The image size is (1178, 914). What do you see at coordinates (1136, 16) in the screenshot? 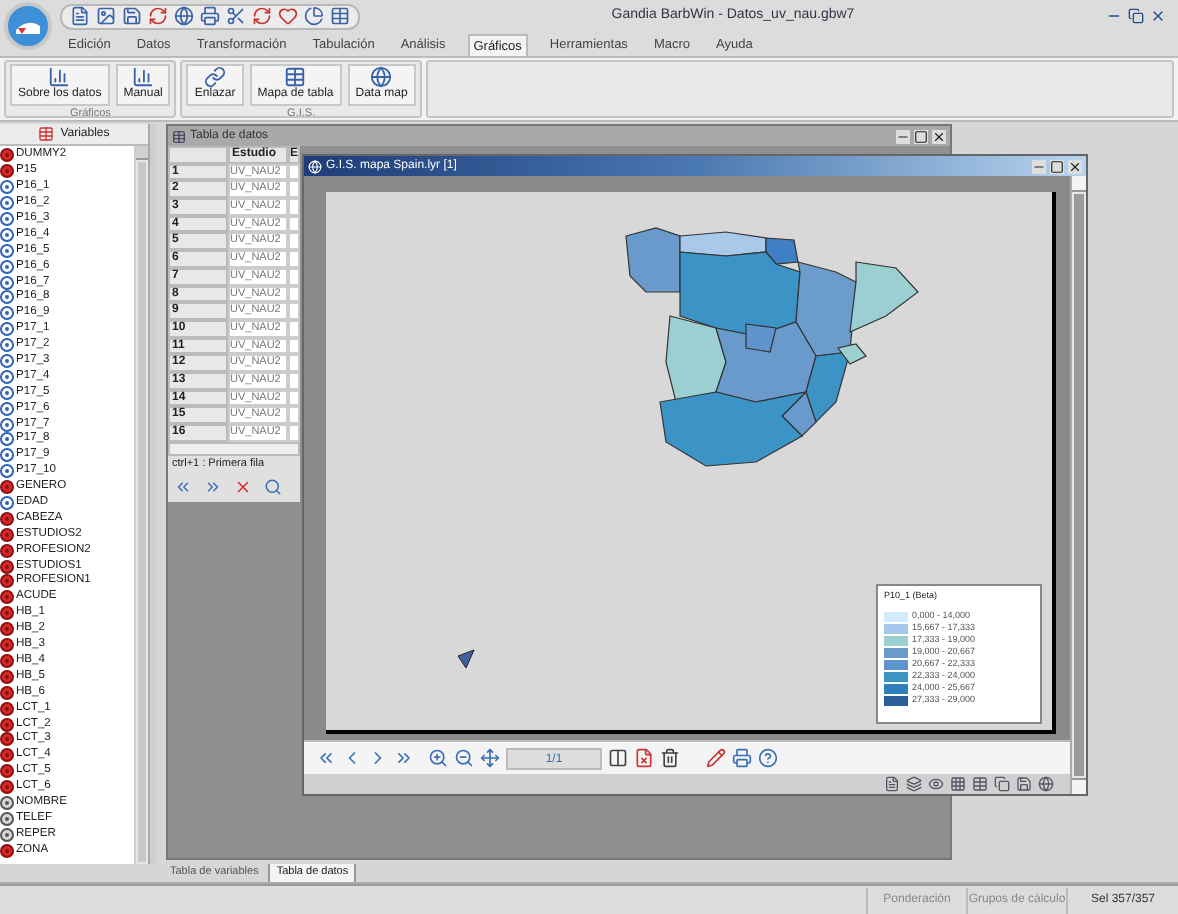
I see `restore-icon` at bounding box center [1136, 16].